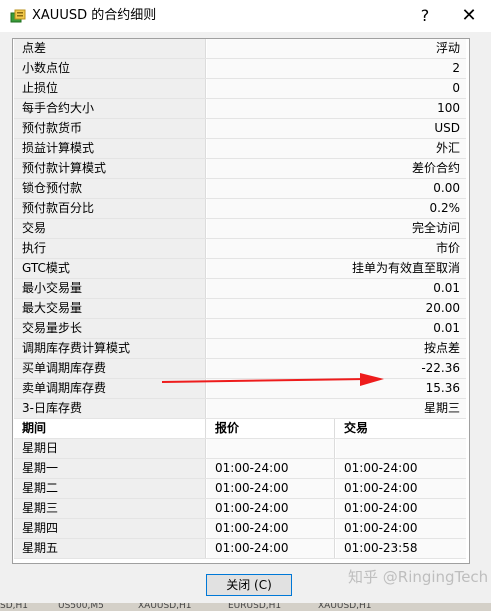 This screenshot has width=491, height=611. What do you see at coordinates (110, 328) in the screenshot?
I see `spec-key: 交易量步长` at bounding box center [110, 328].